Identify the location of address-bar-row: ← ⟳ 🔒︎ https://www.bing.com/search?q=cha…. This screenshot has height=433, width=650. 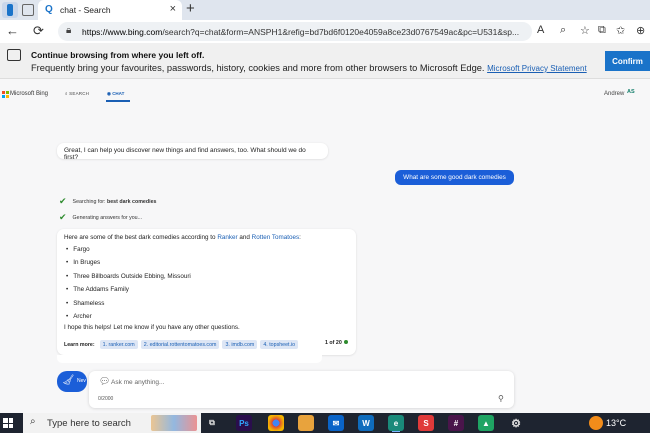
(325, 31).